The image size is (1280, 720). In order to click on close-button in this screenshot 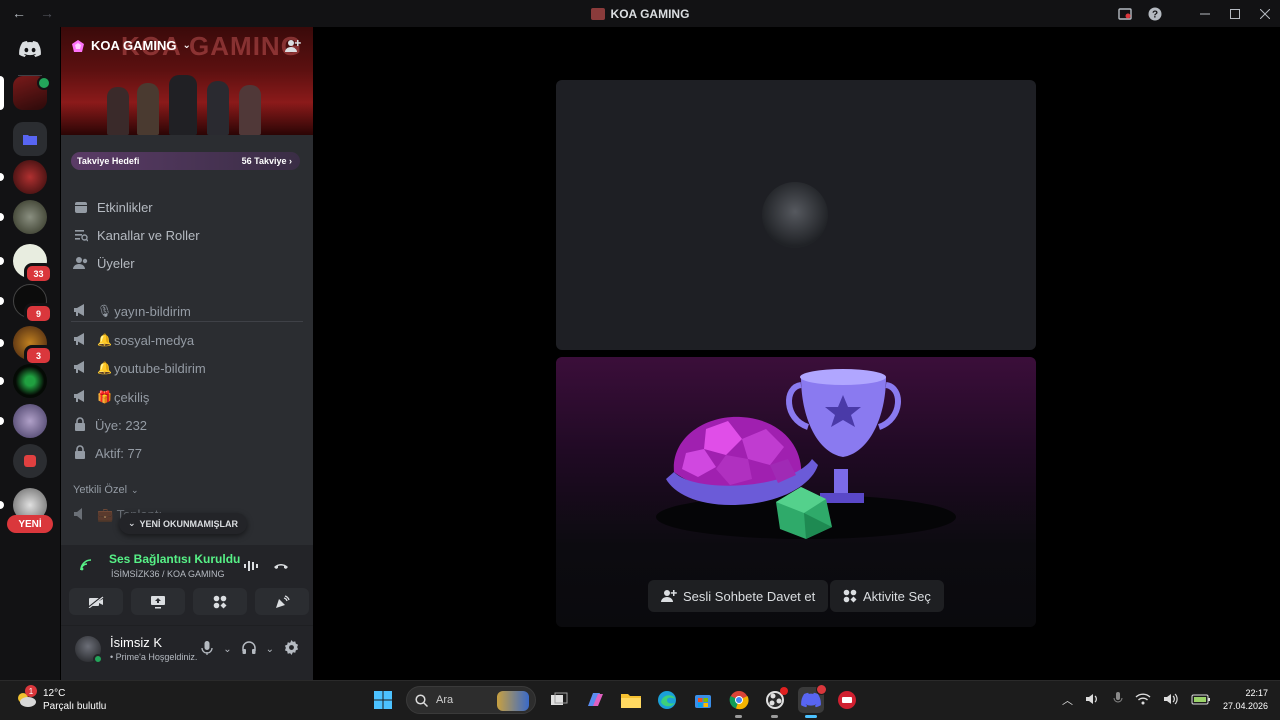, I will do `click(1265, 13)`.